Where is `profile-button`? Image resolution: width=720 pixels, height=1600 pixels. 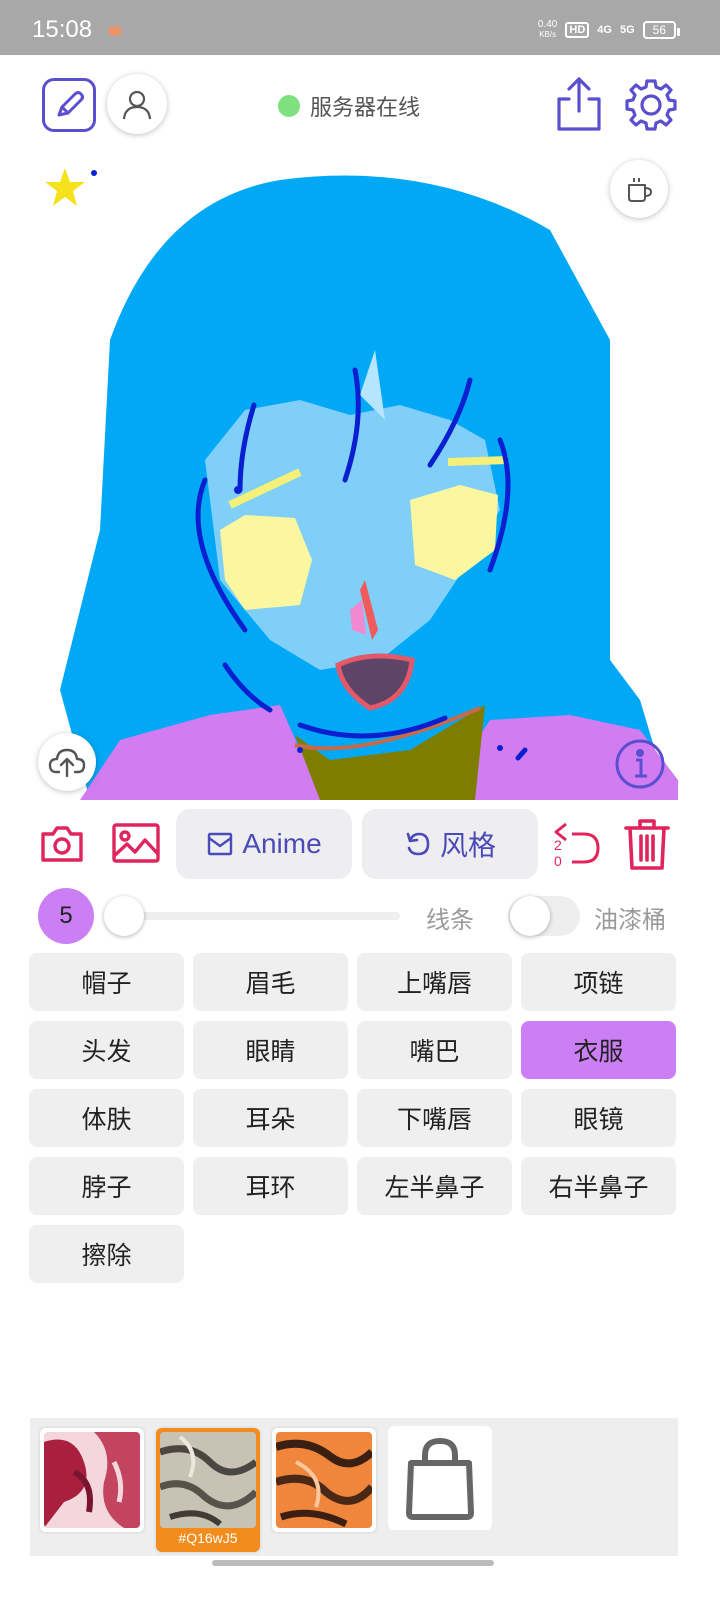 profile-button is located at coordinates (137, 104).